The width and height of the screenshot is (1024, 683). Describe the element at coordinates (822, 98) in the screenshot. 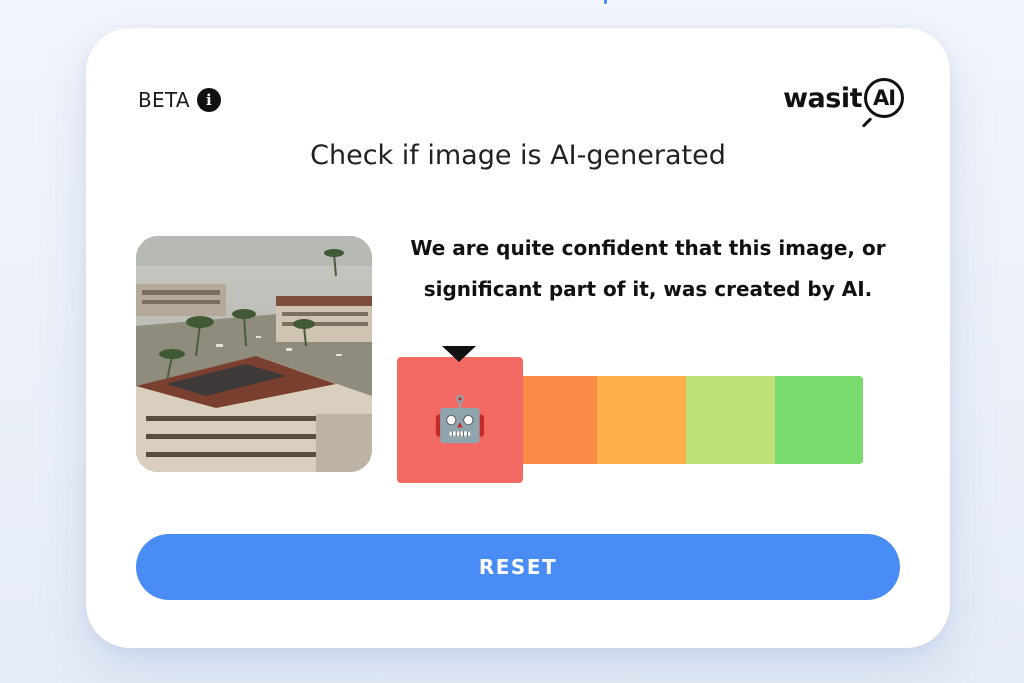

I see `logo-text: wasit` at that location.